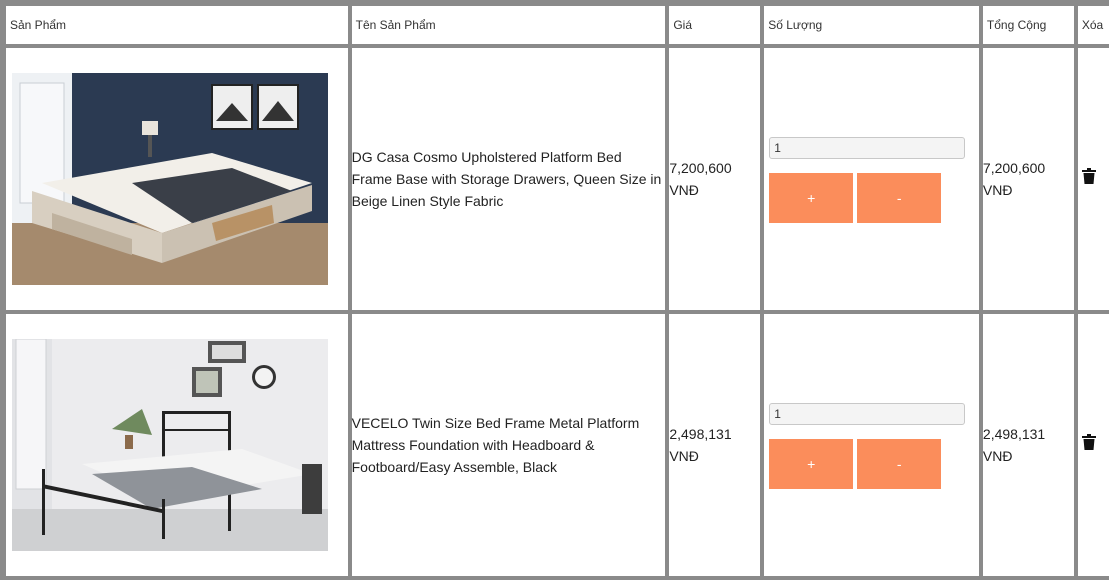  I want to click on product-price-cell: 7,200,600 VNĐ, so click(715, 179).